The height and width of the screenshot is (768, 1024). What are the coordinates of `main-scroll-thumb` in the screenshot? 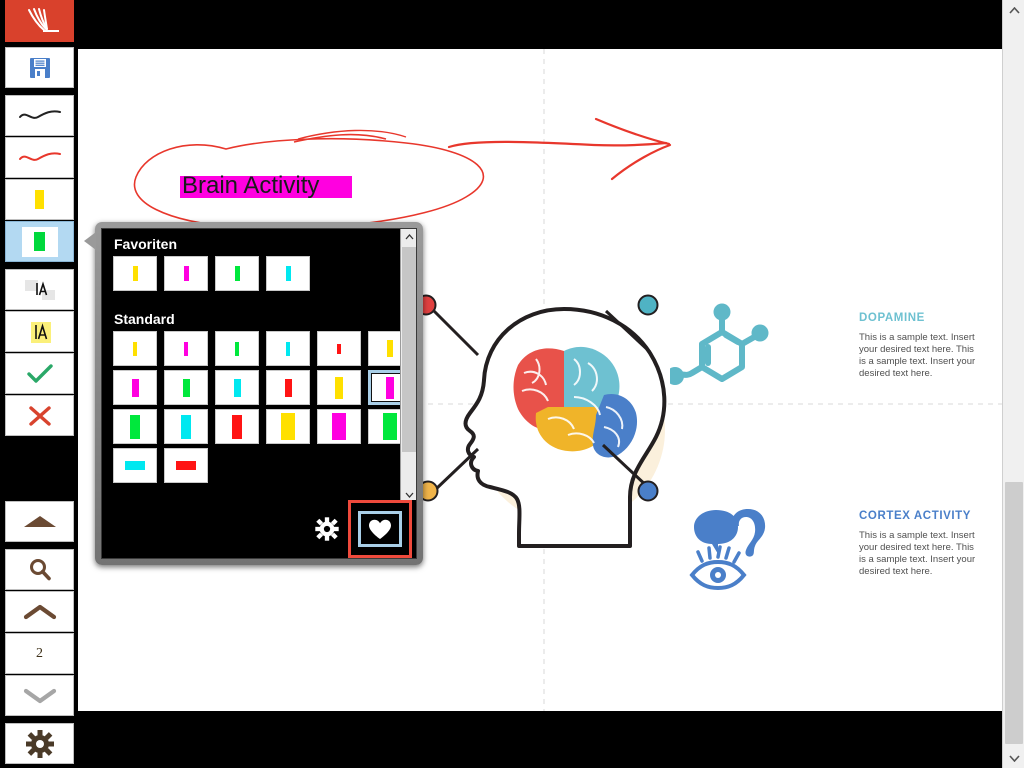 It's located at (1014, 613).